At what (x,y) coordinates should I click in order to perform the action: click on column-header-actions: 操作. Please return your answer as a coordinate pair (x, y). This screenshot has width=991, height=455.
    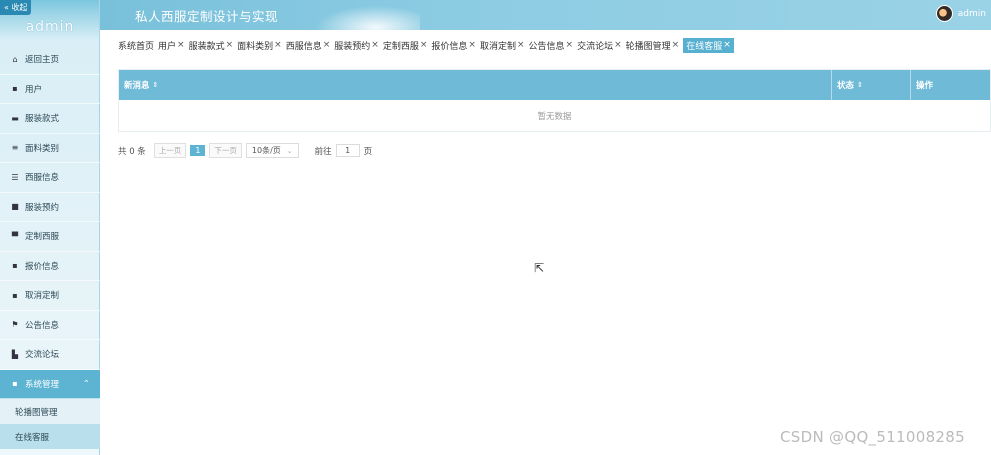
    Looking at the image, I should click on (950, 85).